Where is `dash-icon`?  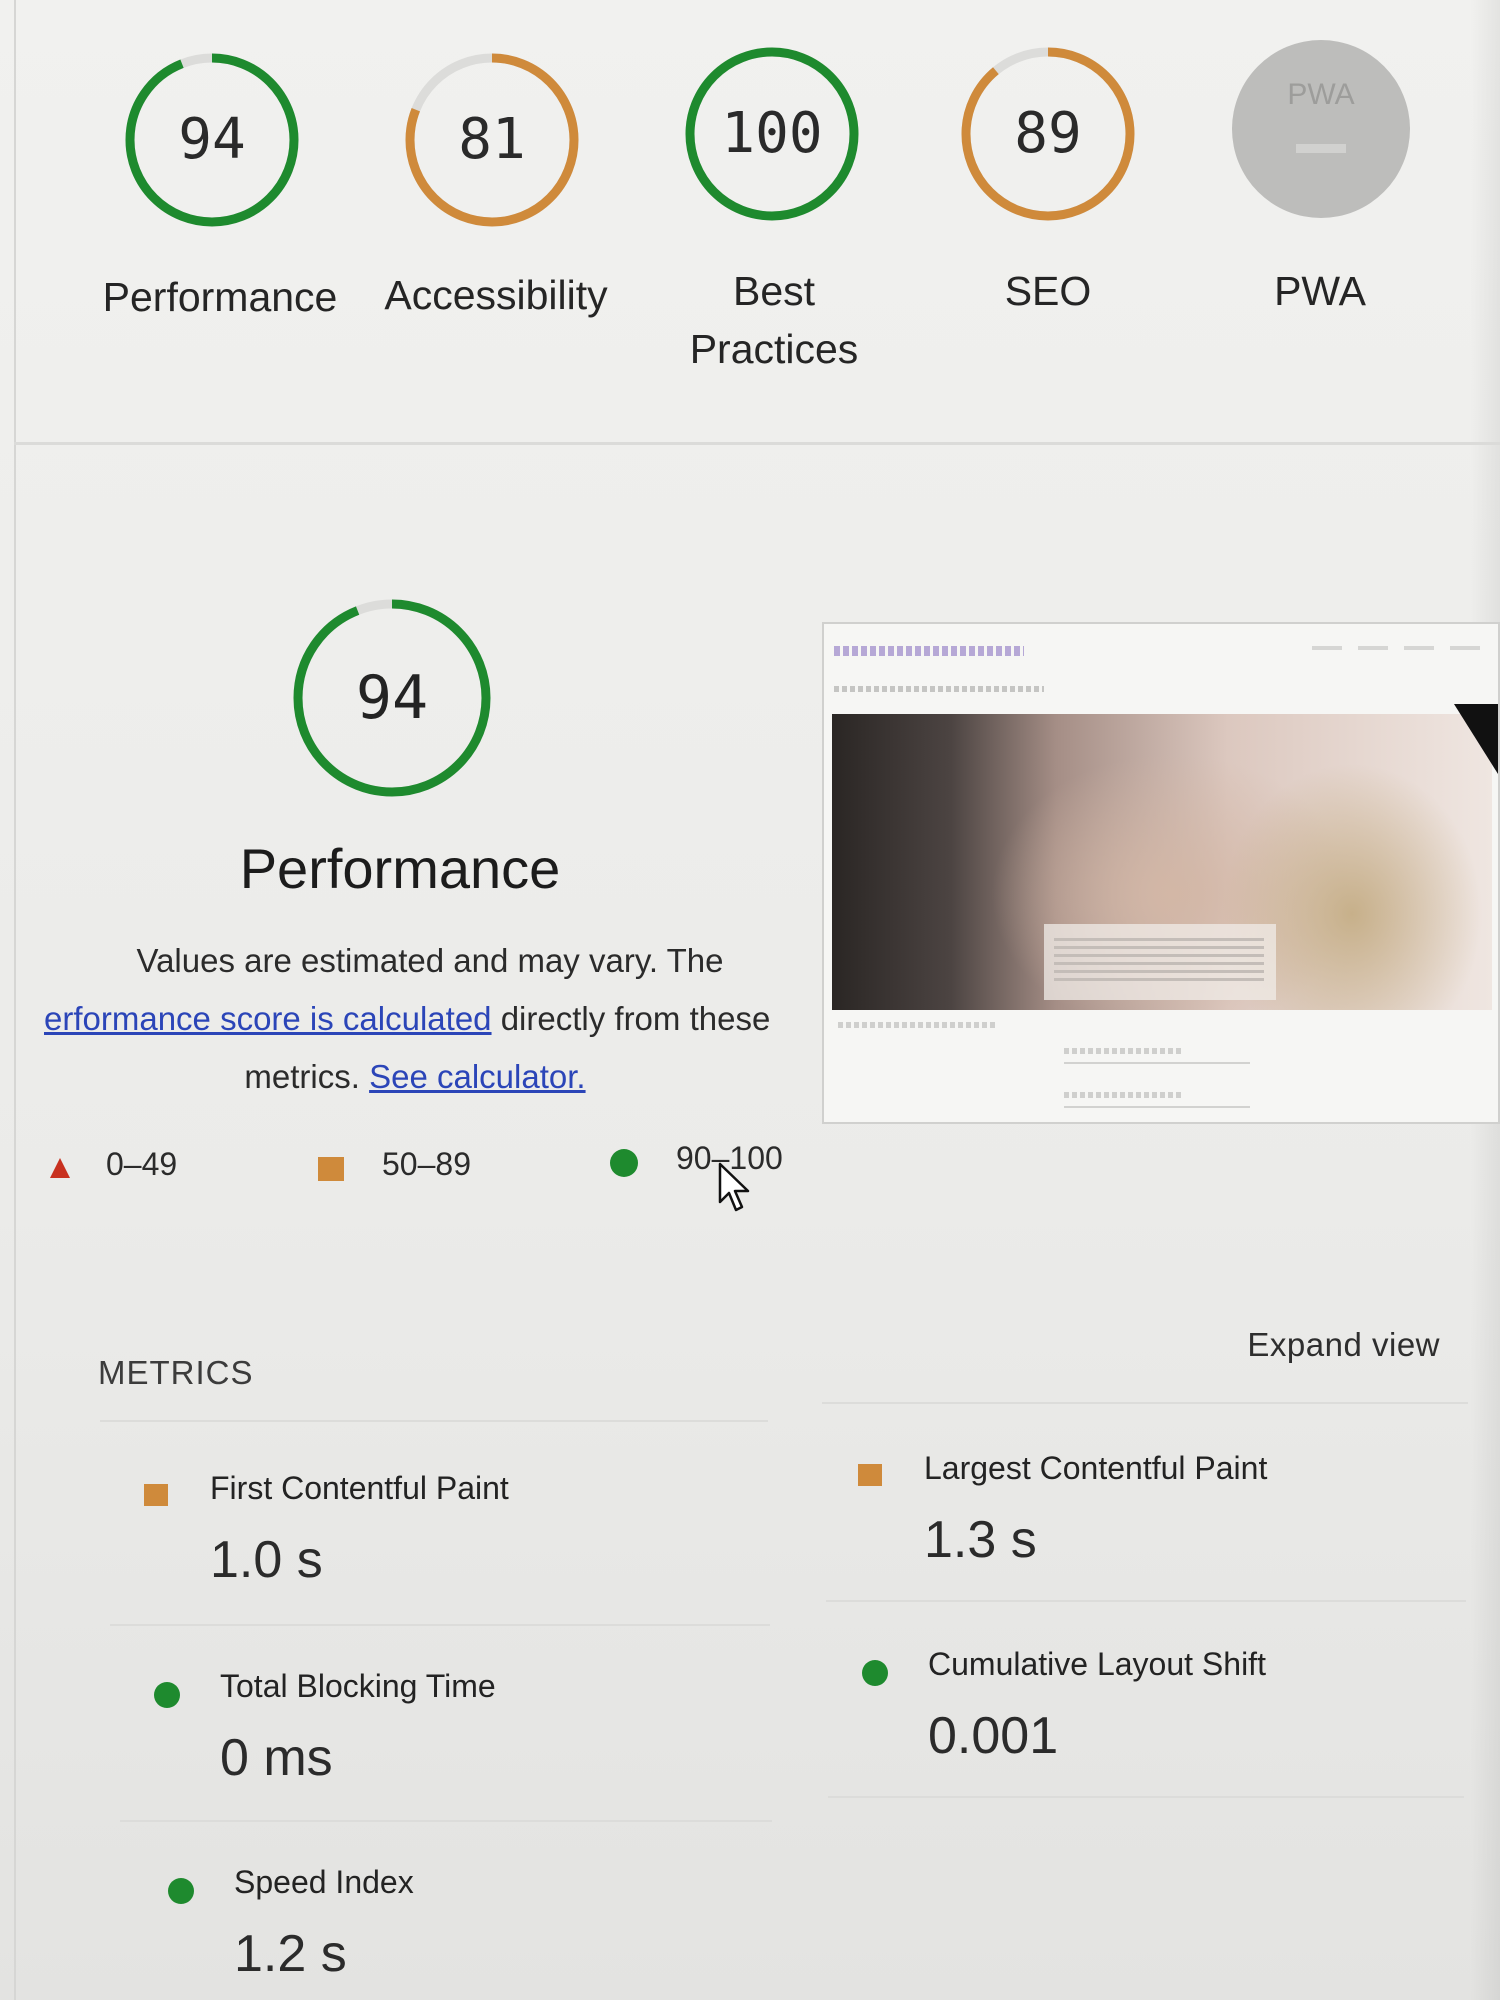
dash-icon is located at coordinates (1321, 148).